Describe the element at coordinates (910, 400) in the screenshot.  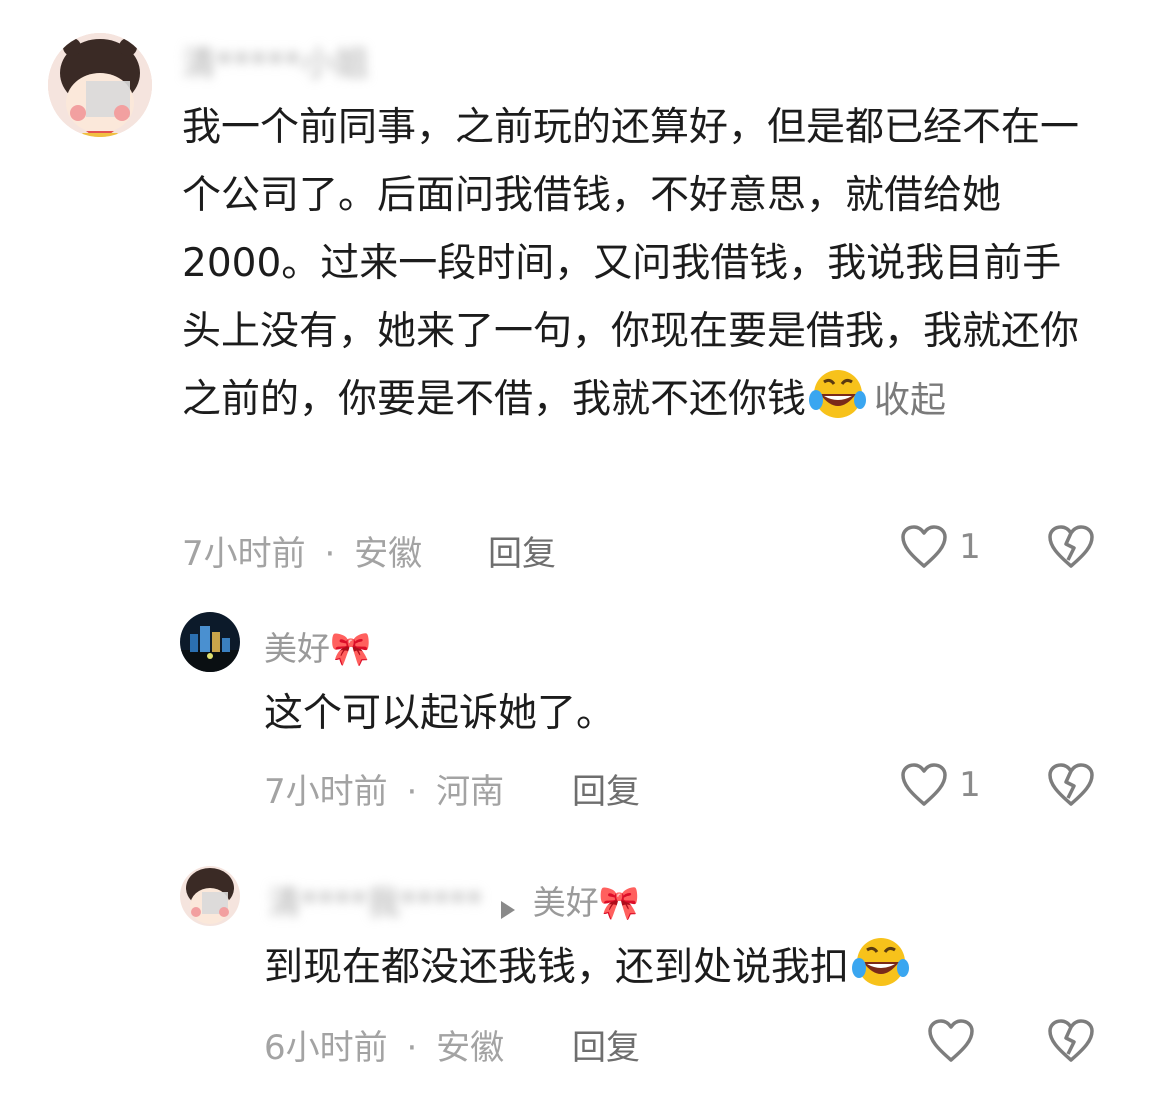
I see `collapse-link: 收起` at that location.